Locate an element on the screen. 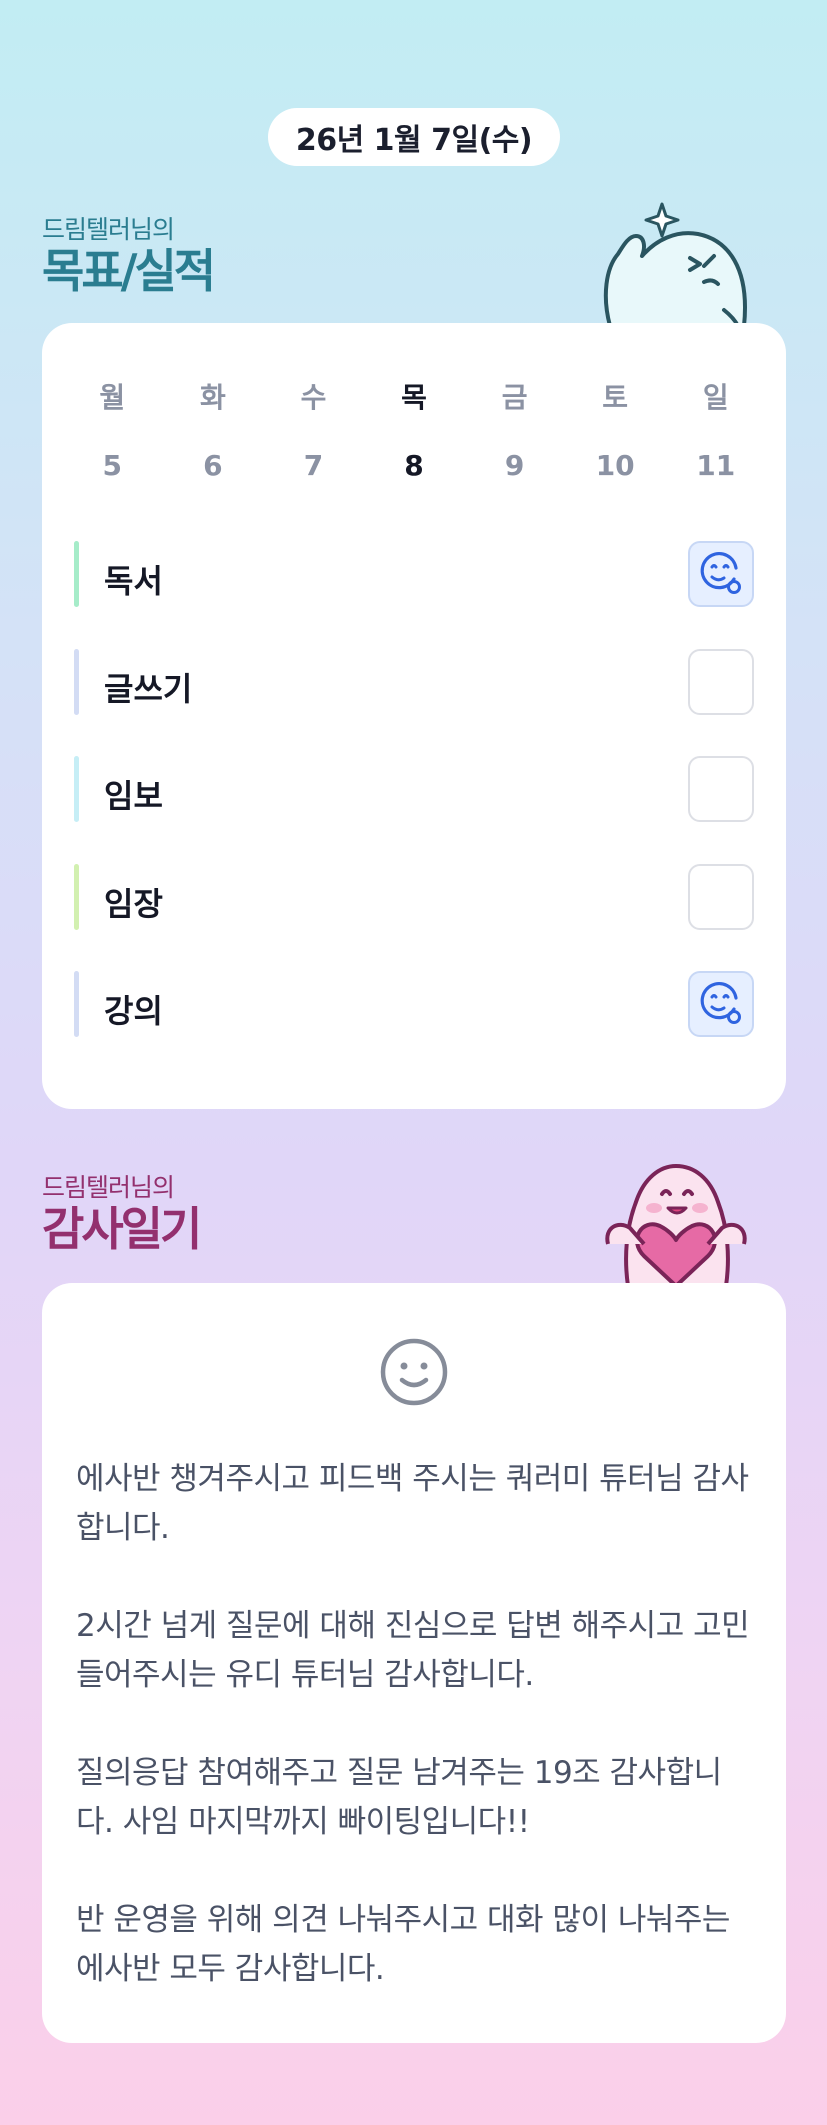 The width and height of the screenshot is (827, 2125). date-number: 5 is located at coordinates (112, 465).